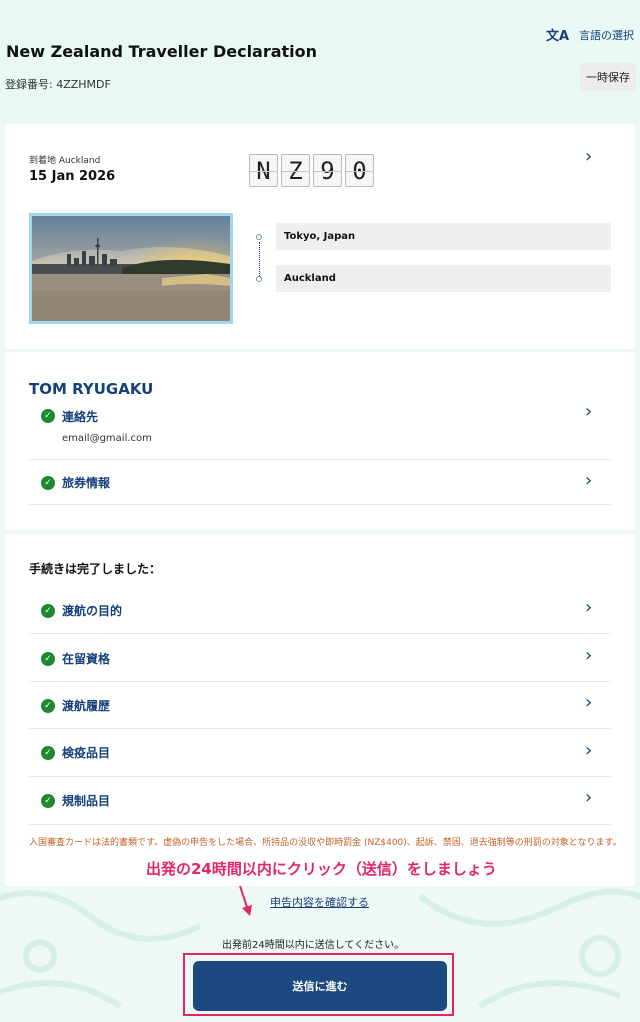 This screenshot has width=640, height=1022. What do you see at coordinates (295, 170) in the screenshot?
I see `flight-char: Z` at bounding box center [295, 170].